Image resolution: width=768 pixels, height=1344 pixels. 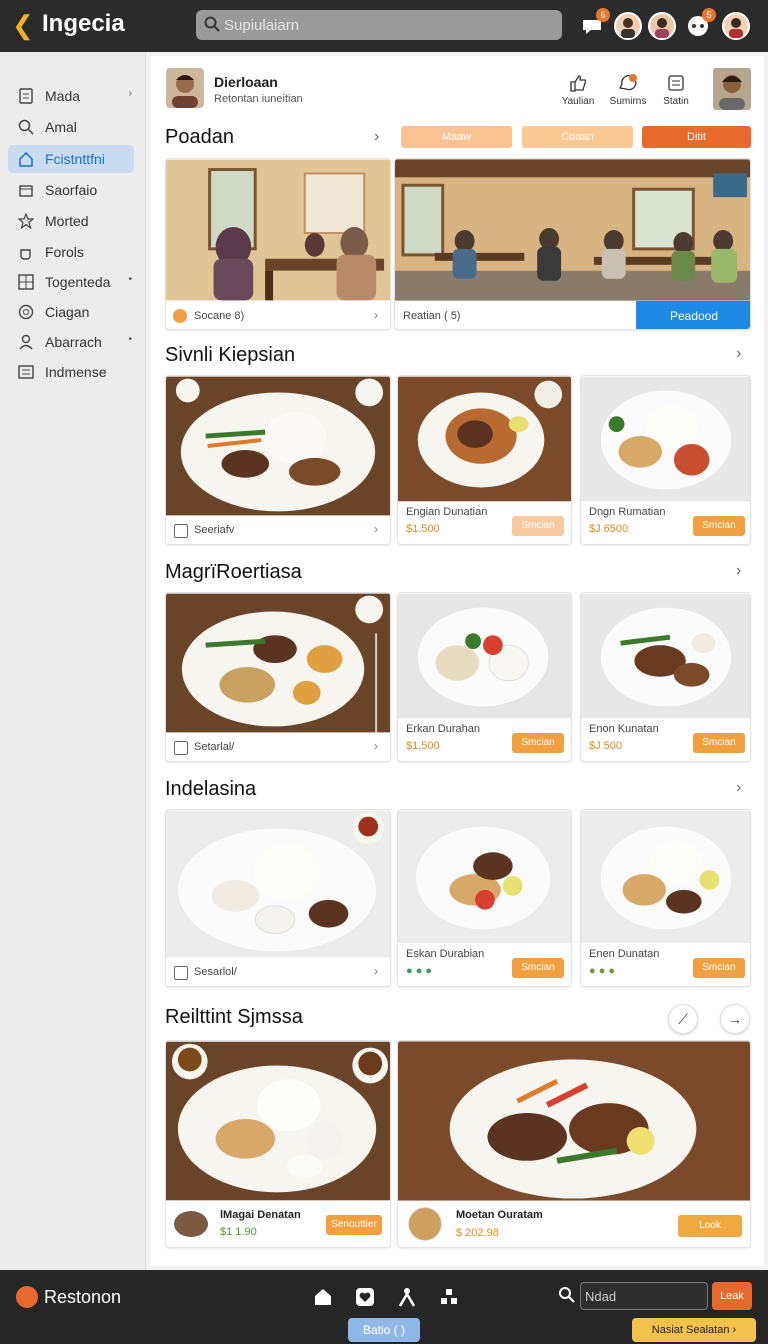 I want to click on sidebar-item-ciagan: Ciagan, so click(x=71, y=312).